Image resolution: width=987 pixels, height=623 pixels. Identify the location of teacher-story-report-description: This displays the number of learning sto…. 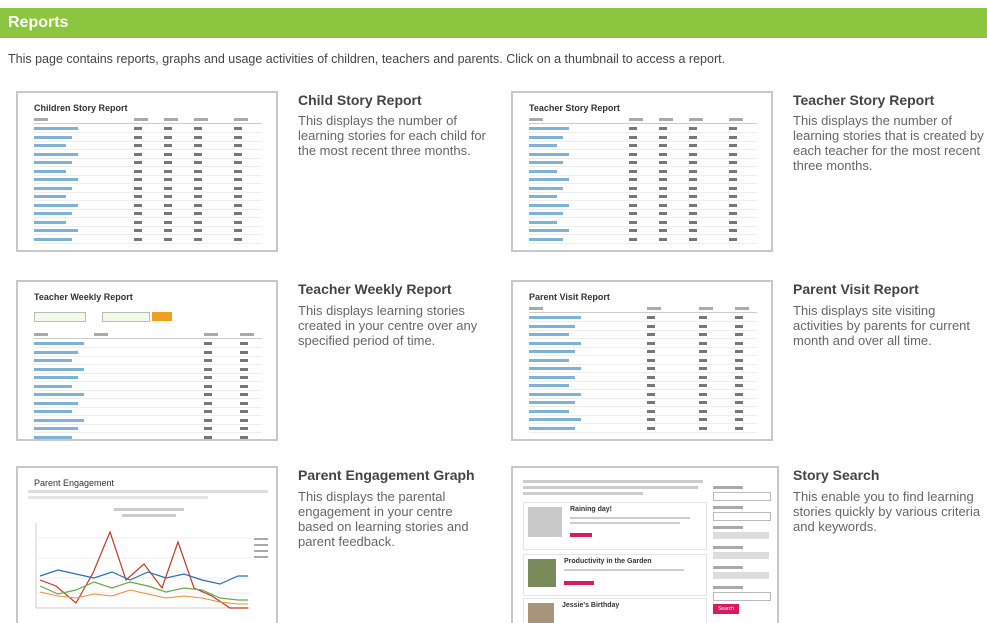
(888, 143).